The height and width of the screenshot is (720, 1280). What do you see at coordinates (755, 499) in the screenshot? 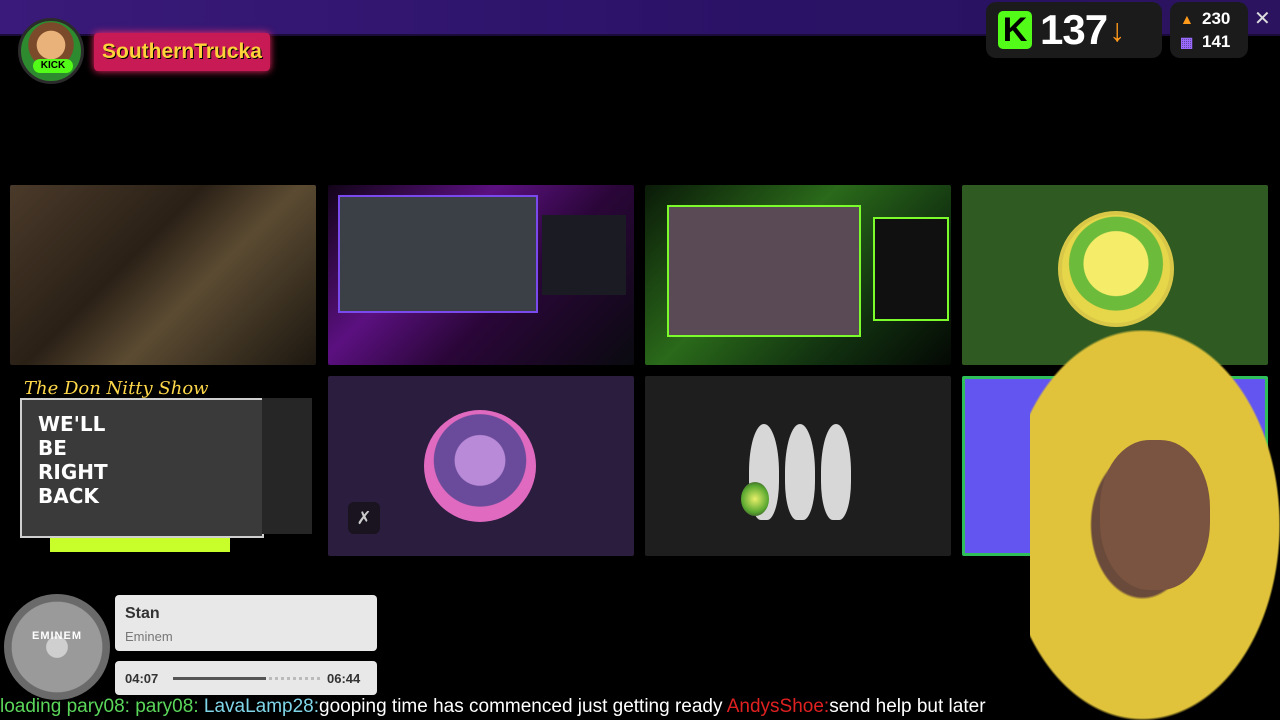
I see `orb-icon` at bounding box center [755, 499].